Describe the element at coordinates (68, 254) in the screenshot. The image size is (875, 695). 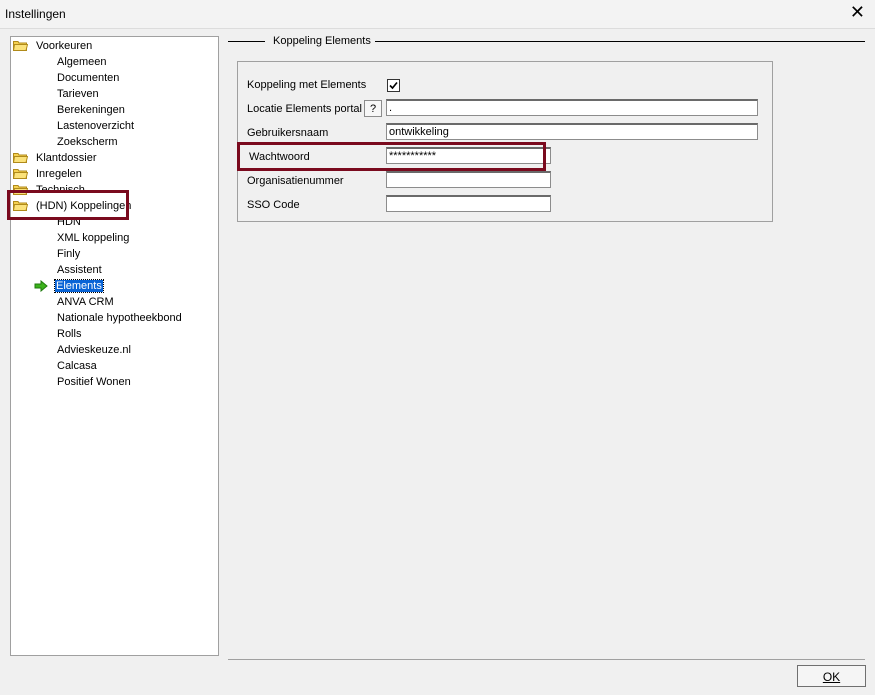
I see `tree-item-finly: Finly` at that location.